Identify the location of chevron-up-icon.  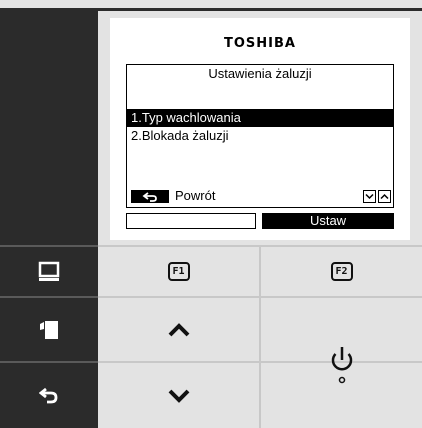
(178, 329).